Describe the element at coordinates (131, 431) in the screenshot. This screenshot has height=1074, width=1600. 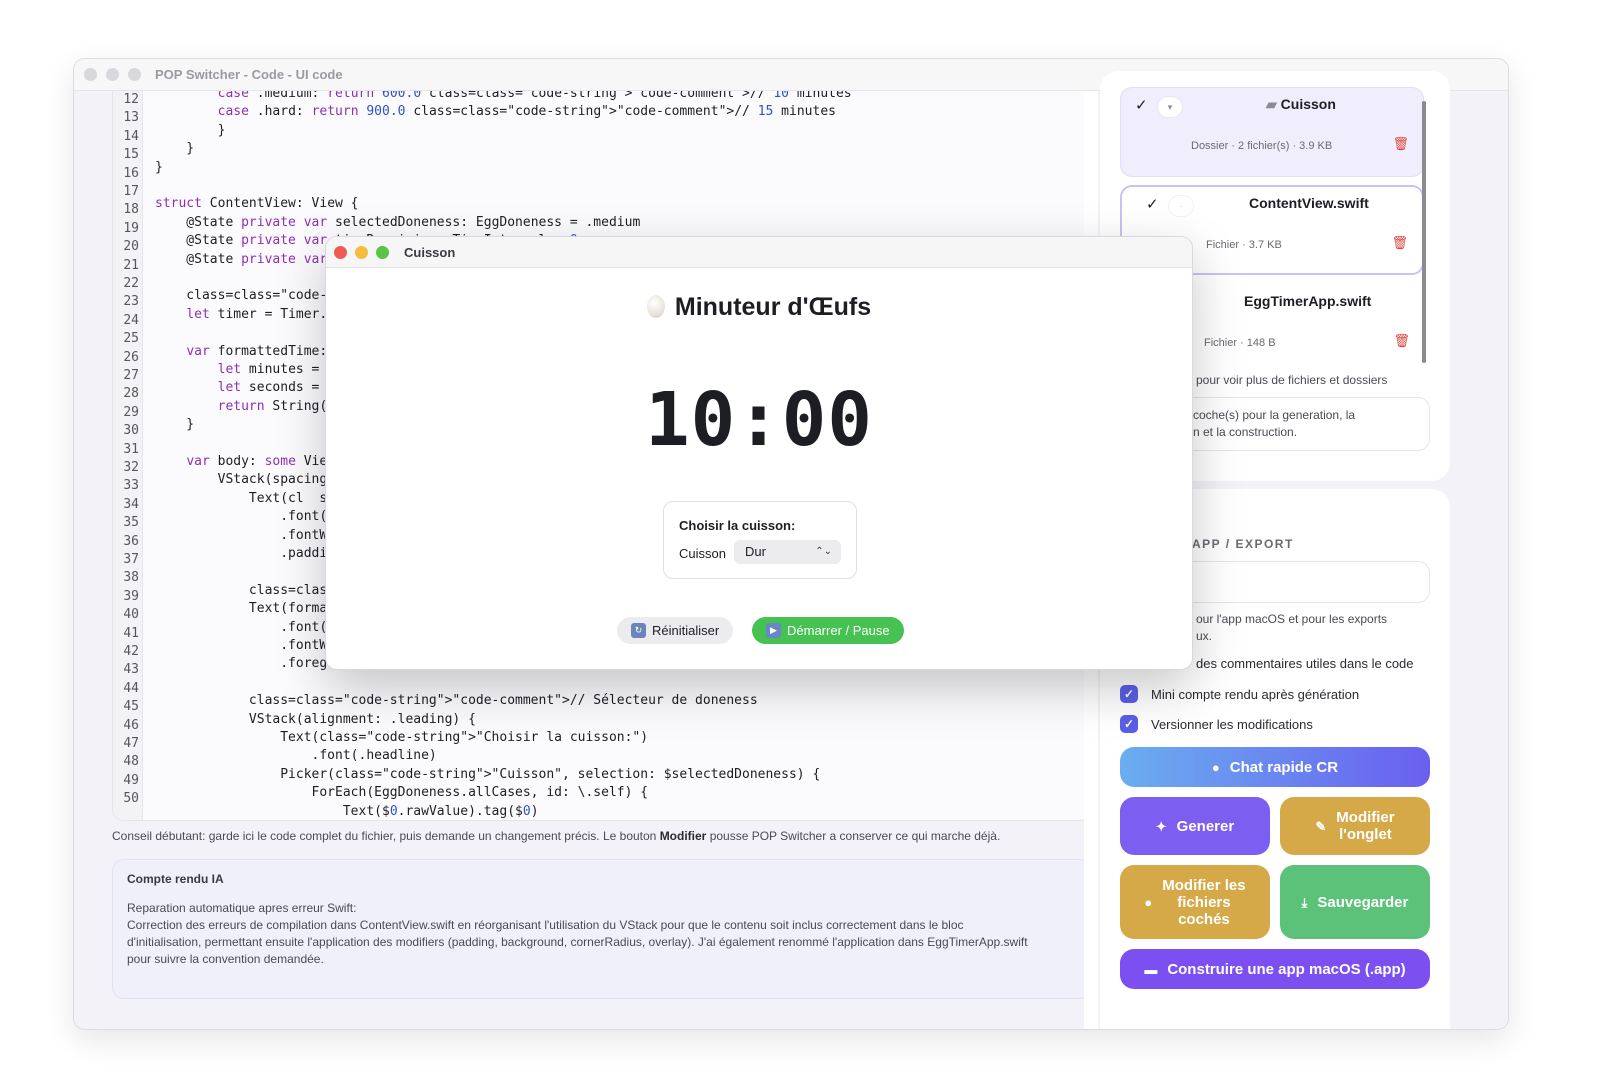
I see `line-number: 30` at that location.